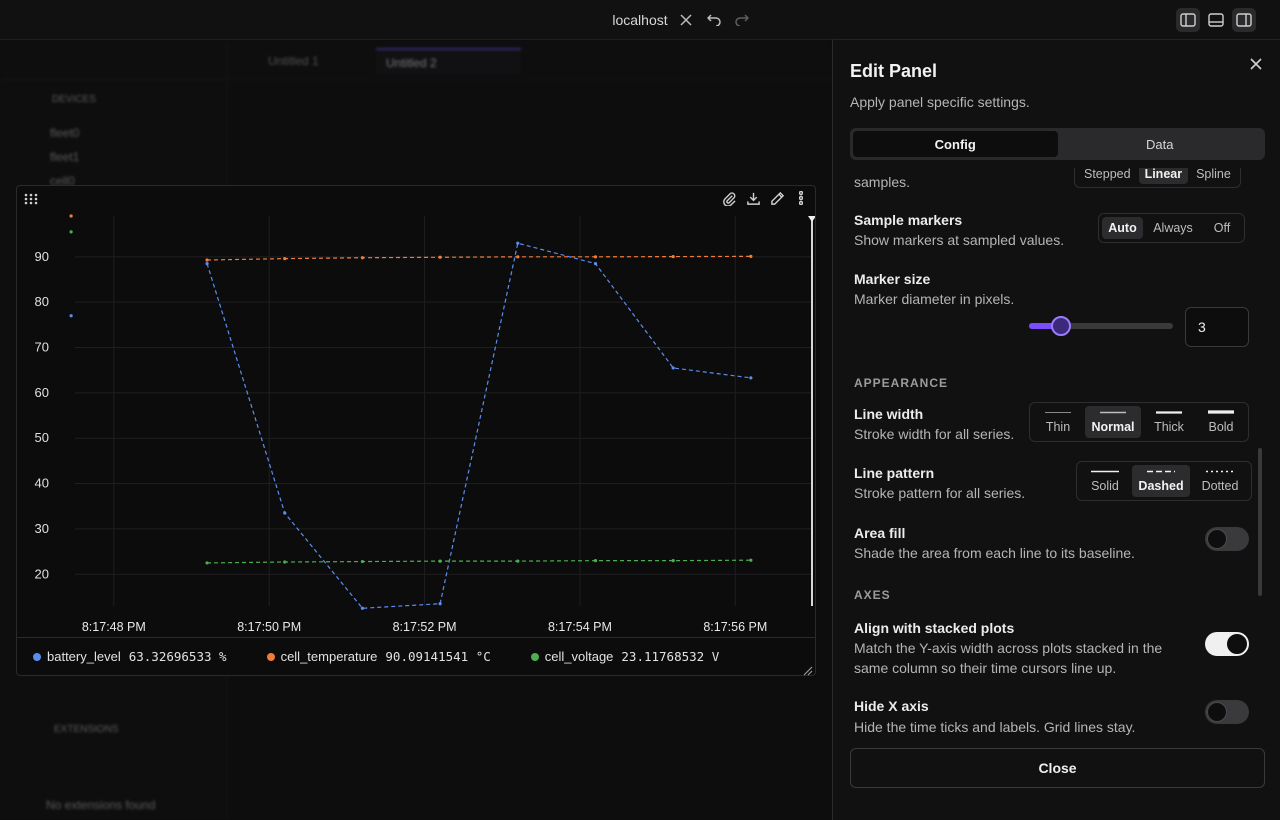  I want to click on bold-line-icon, so click(1221, 412).